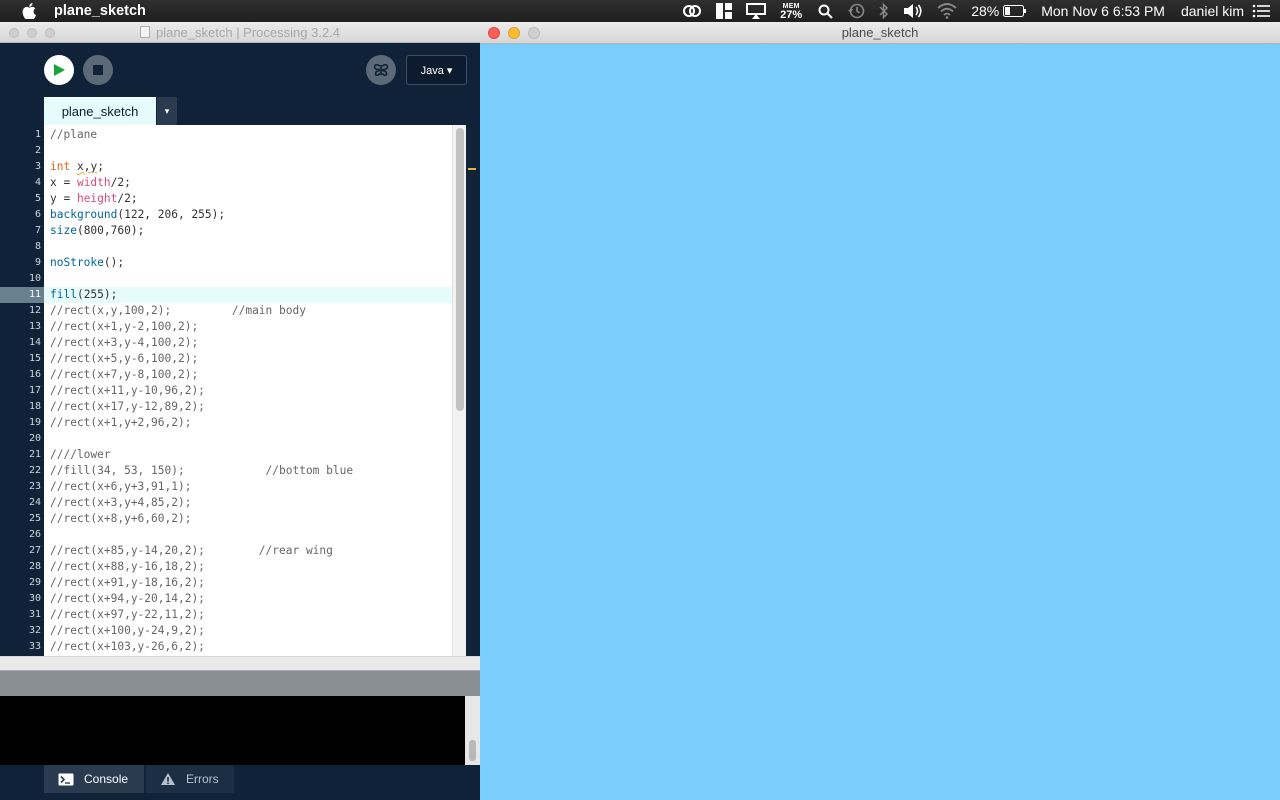 The image size is (1280, 800). I want to click on code-line: fill(255);, so click(248, 295).